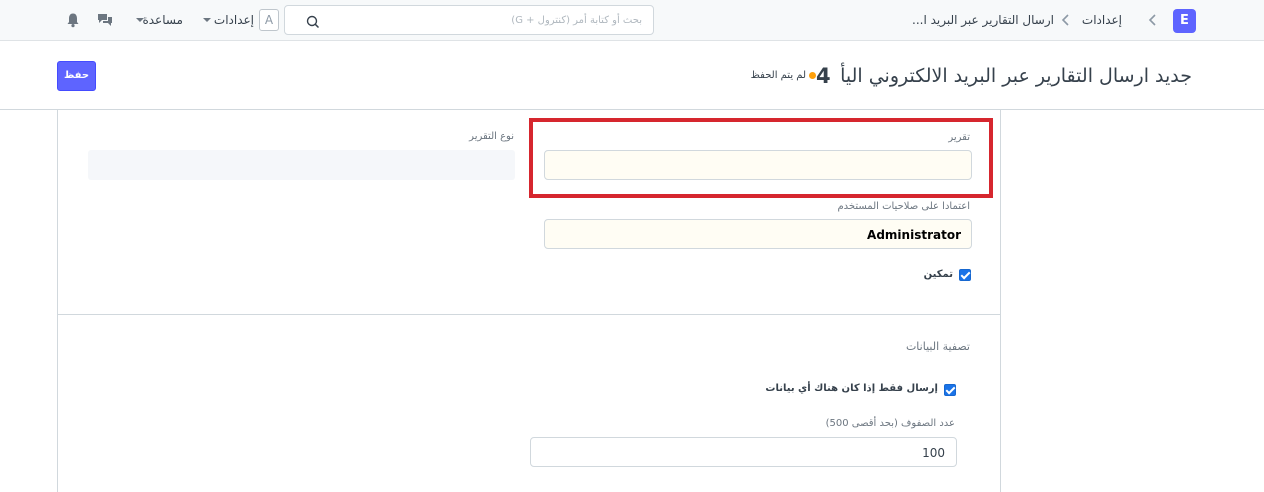 This screenshot has height=492, width=1264. Describe the element at coordinates (938, 274) in the screenshot. I see `enabled-label: تمكين` at that location.